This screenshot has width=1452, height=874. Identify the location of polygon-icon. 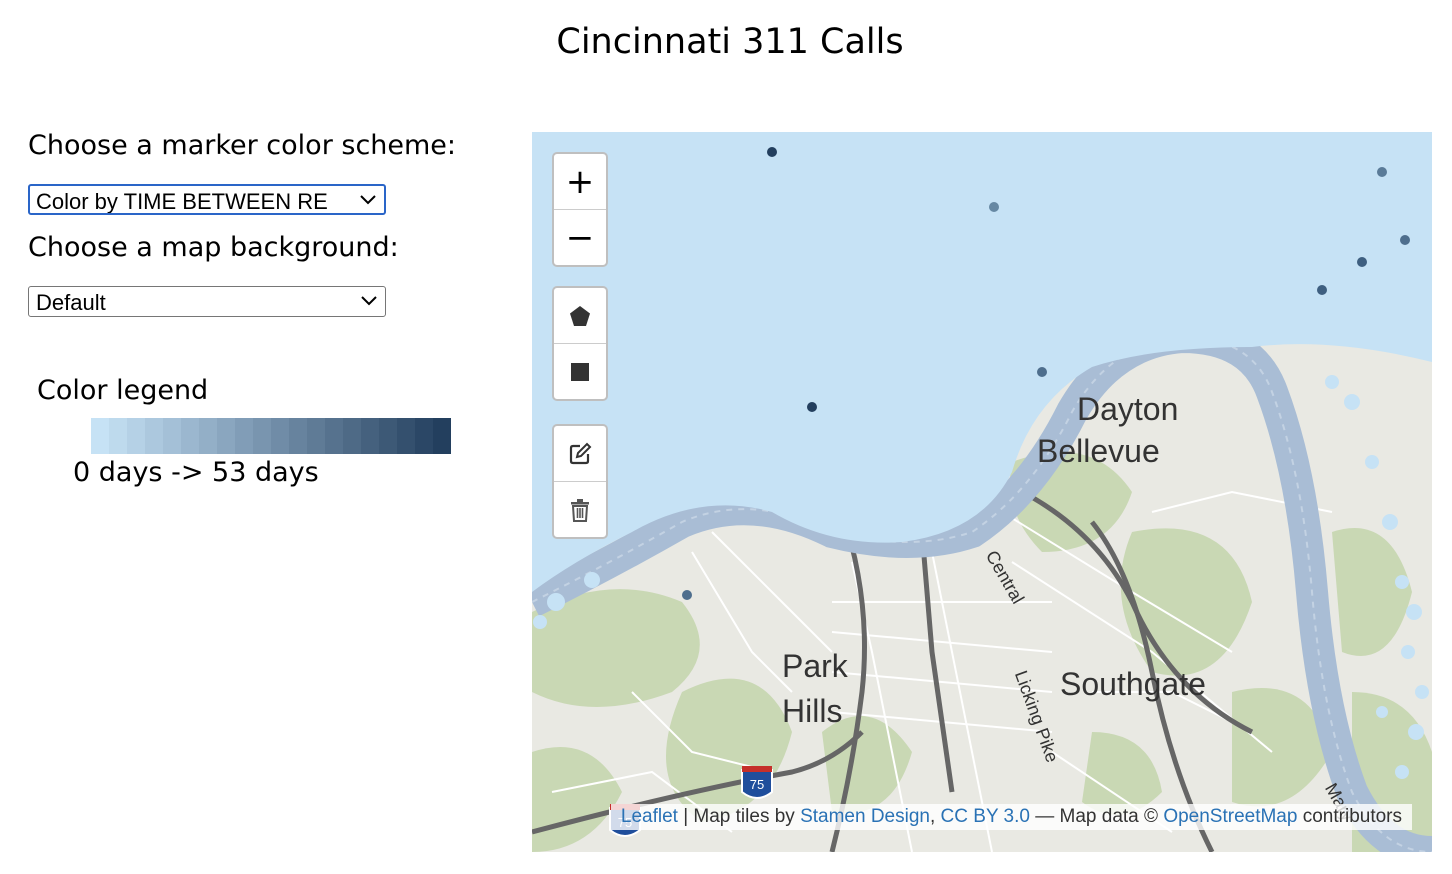
(580, 315).